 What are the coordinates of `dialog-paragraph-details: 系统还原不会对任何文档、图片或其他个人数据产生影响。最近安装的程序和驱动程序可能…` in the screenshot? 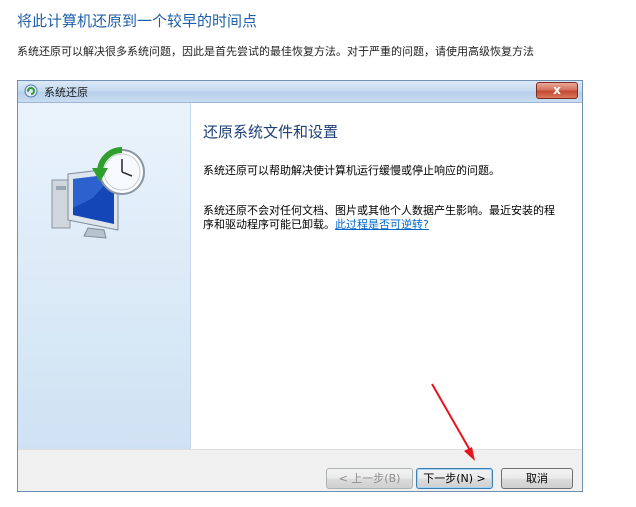 It's located at (383, 218).